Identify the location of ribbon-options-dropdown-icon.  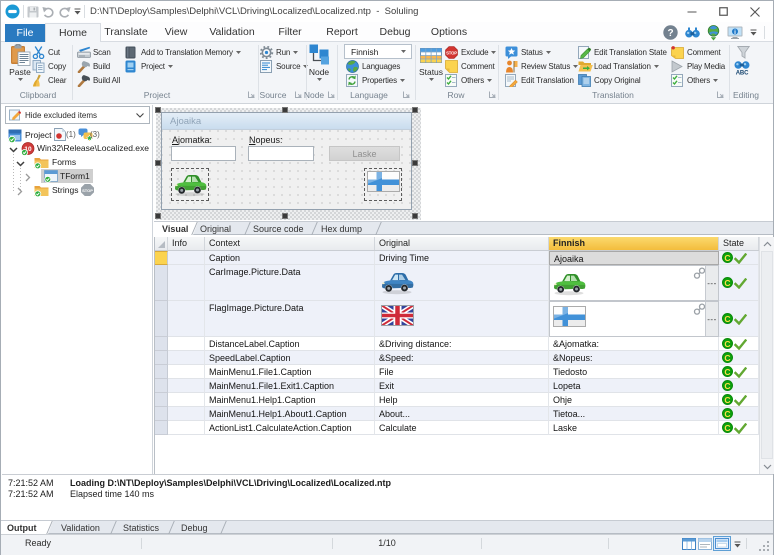
(753, 32).